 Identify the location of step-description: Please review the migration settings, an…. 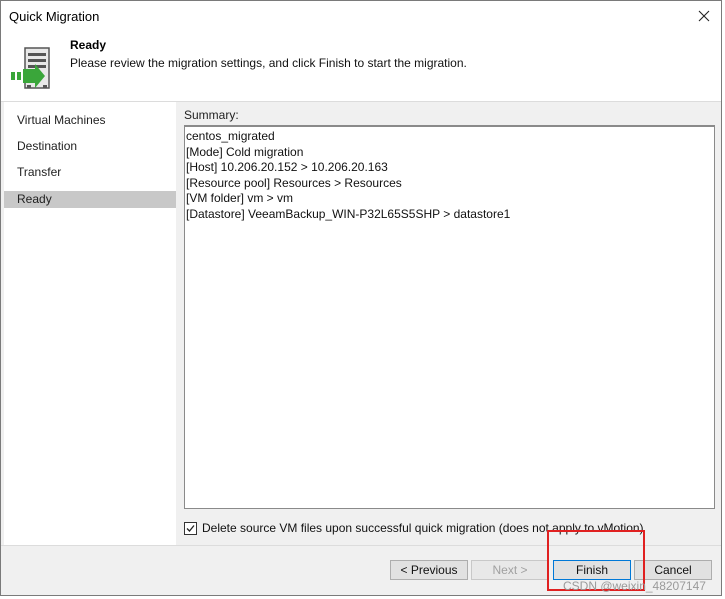
(268, 63).